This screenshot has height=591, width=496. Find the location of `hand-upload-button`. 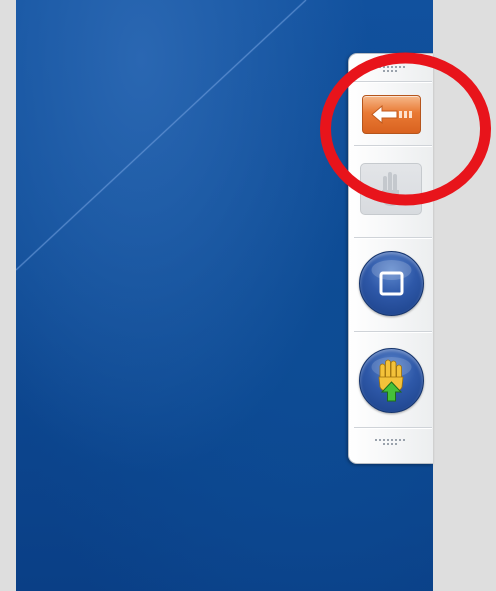

hand-upload-button is located at coordinates (391, 380).